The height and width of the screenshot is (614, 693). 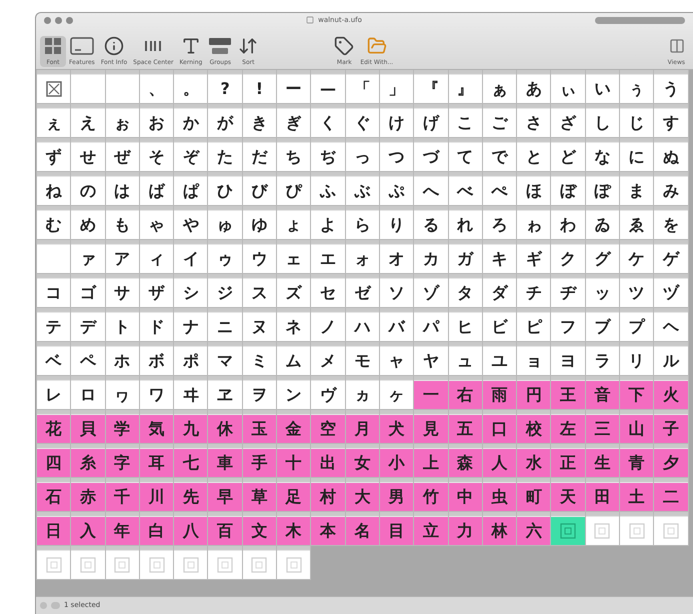 What do you see at coordinates (500, 257) in the screenshot?
I see `glyph-cell: キ` at bounding box center [500, 257].